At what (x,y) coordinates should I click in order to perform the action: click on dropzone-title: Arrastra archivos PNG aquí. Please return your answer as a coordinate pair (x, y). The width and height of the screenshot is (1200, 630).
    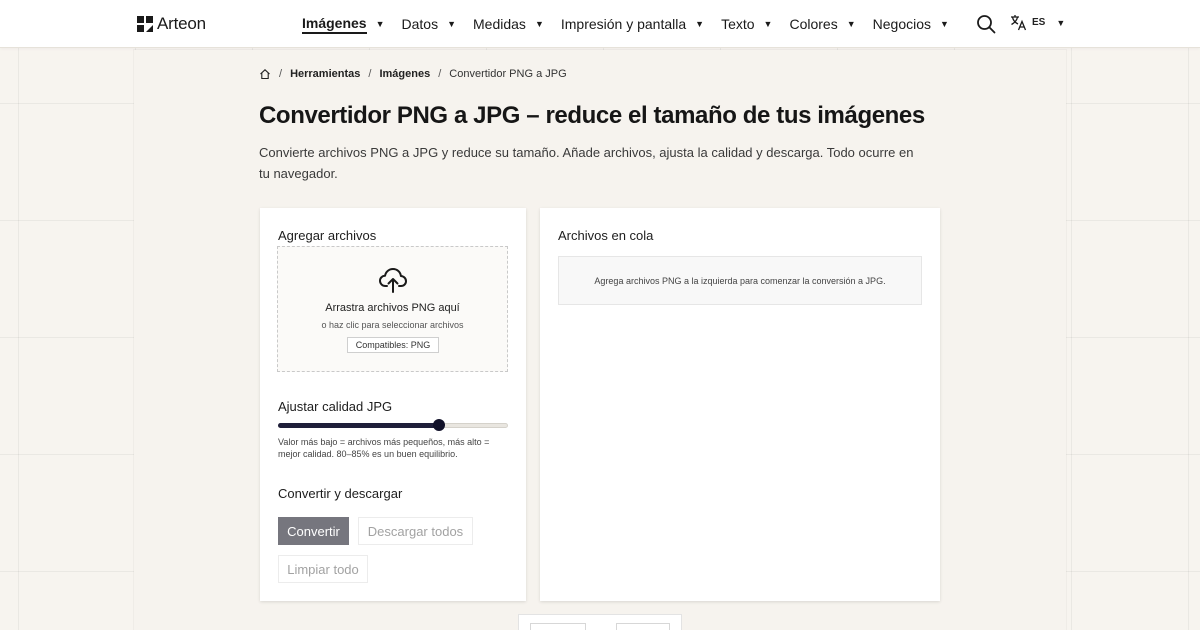
    Looking at the image, I should click on (392, 308).